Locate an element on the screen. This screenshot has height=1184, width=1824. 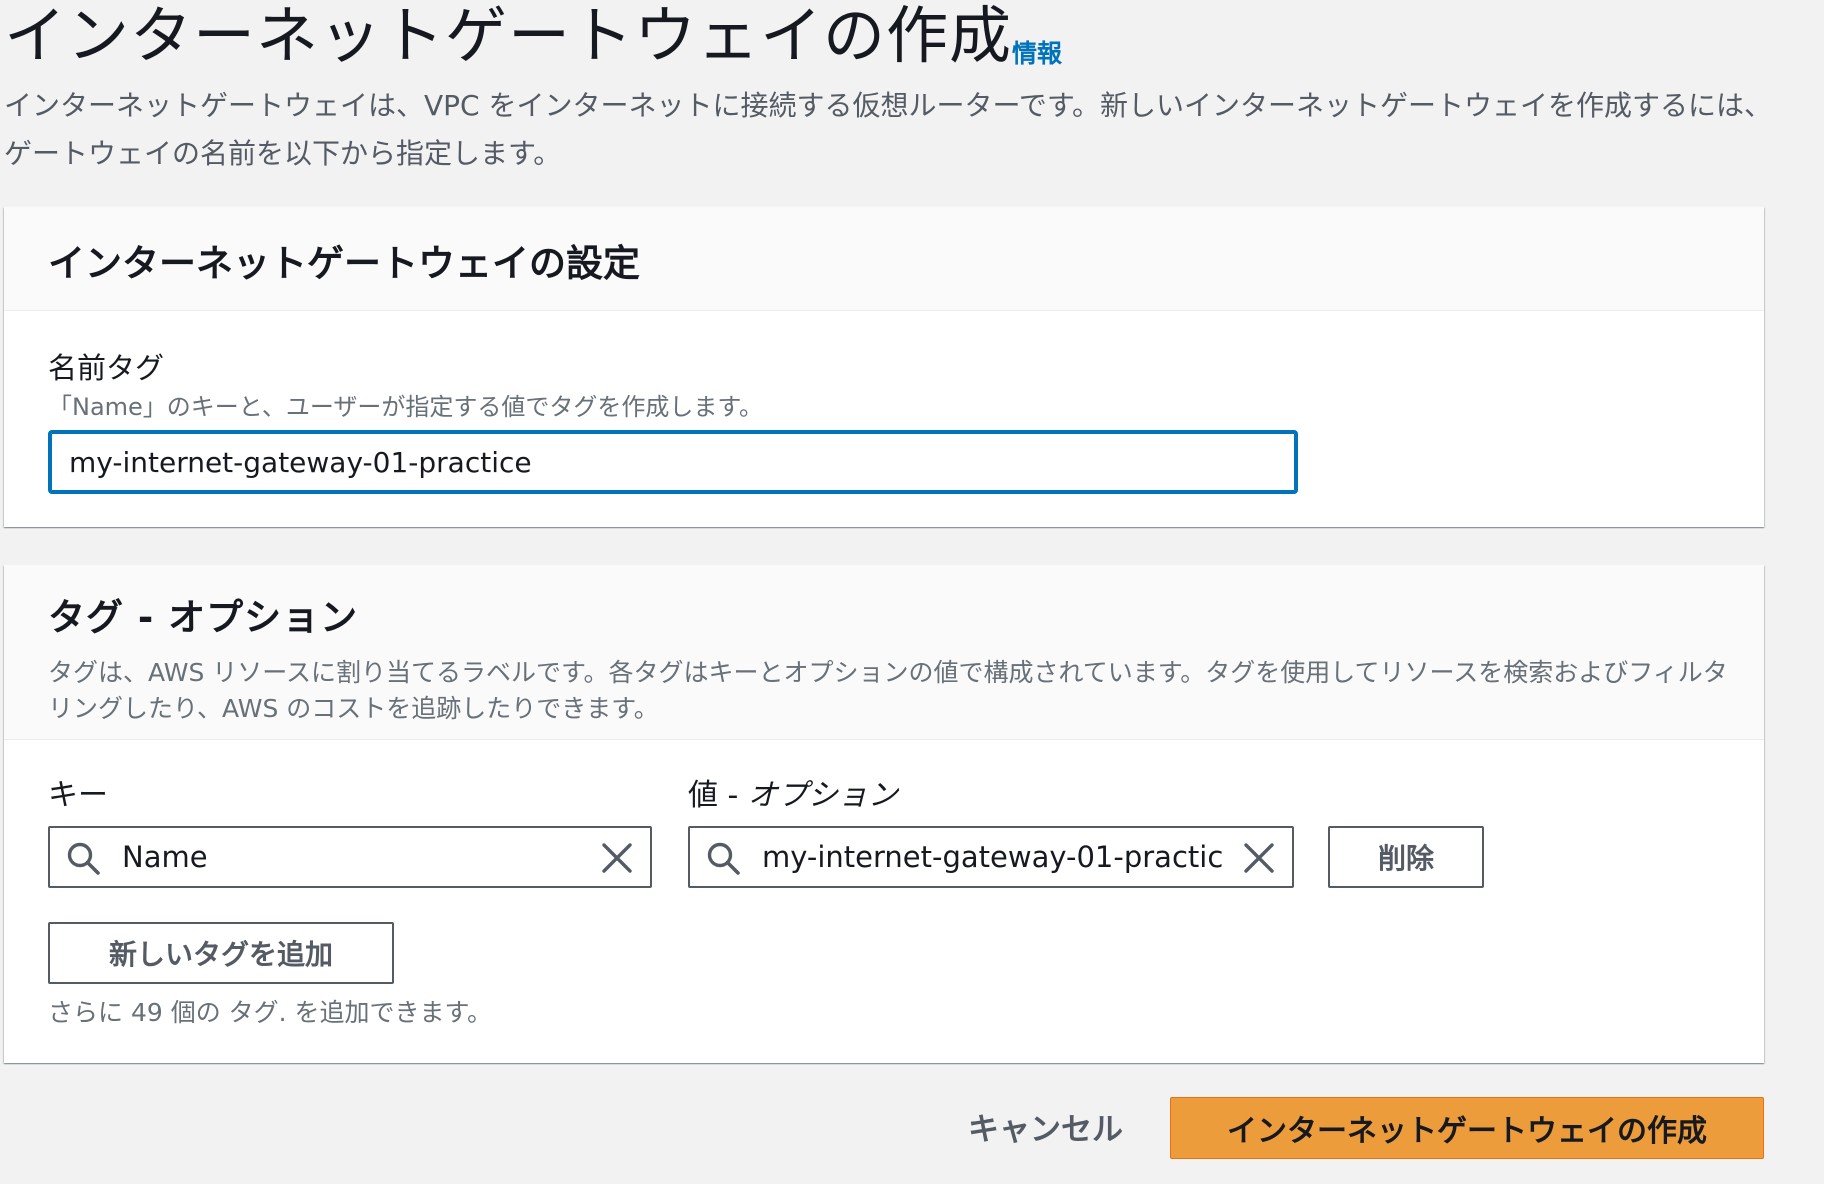
tag-value-value: my-internet-gateway-01-practice is located at coordinates (992, 857).